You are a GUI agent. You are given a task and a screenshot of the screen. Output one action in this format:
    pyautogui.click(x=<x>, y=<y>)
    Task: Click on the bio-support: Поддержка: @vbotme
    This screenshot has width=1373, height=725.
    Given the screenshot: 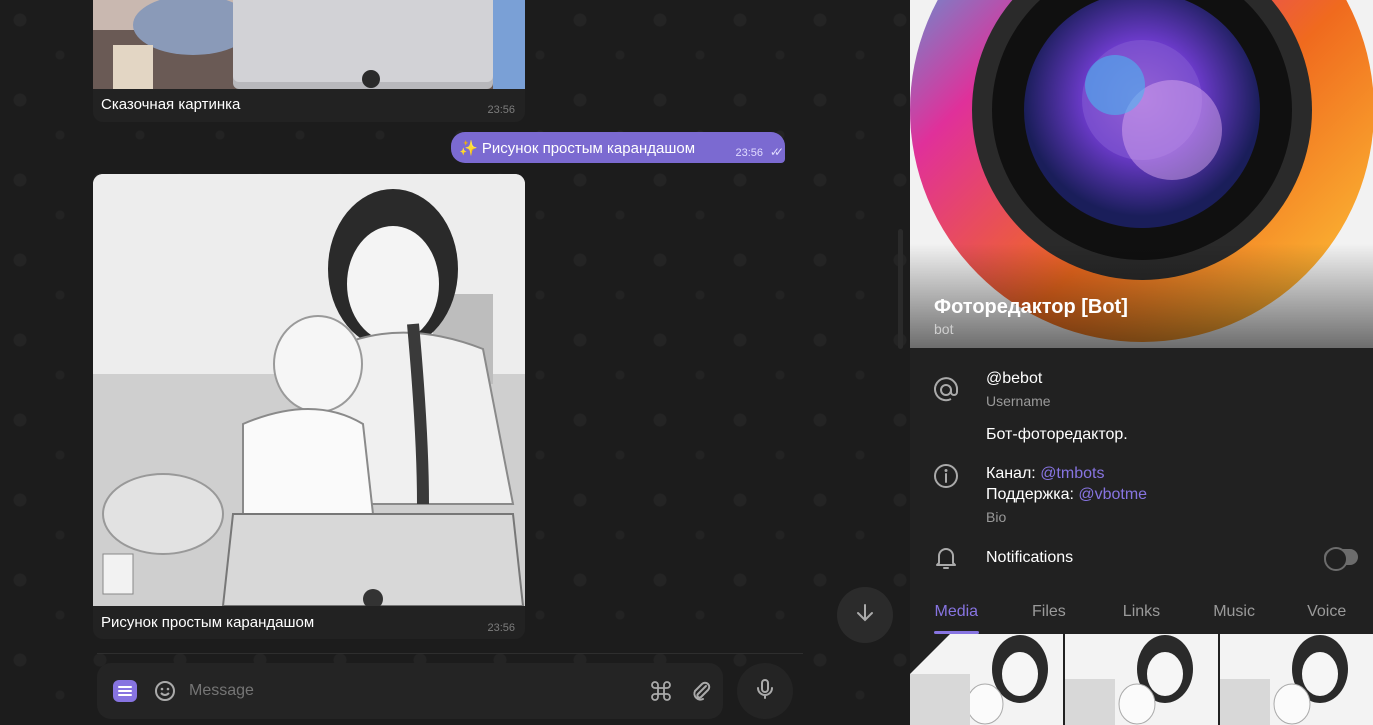 What is the action you would take?
    pyautogui.click(x=1066, y=495)
    